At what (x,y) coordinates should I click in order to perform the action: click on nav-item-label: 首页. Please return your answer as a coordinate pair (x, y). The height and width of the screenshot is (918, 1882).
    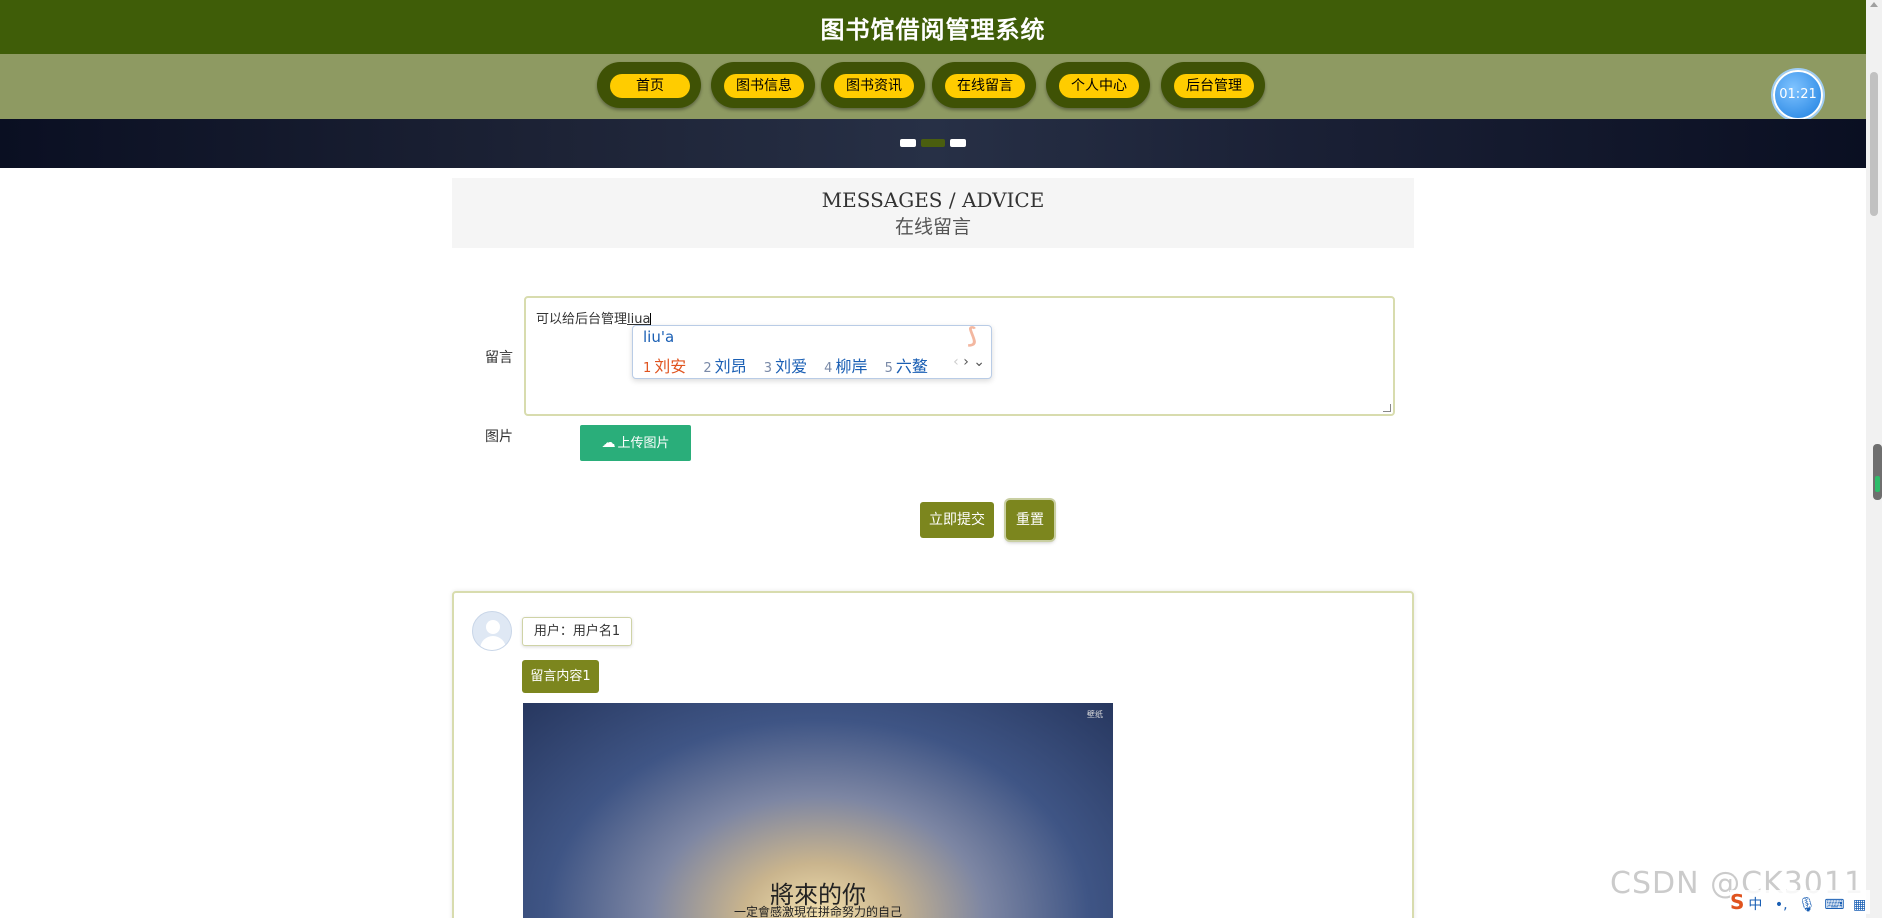
    Looking at the image, I should click on (650, 86).